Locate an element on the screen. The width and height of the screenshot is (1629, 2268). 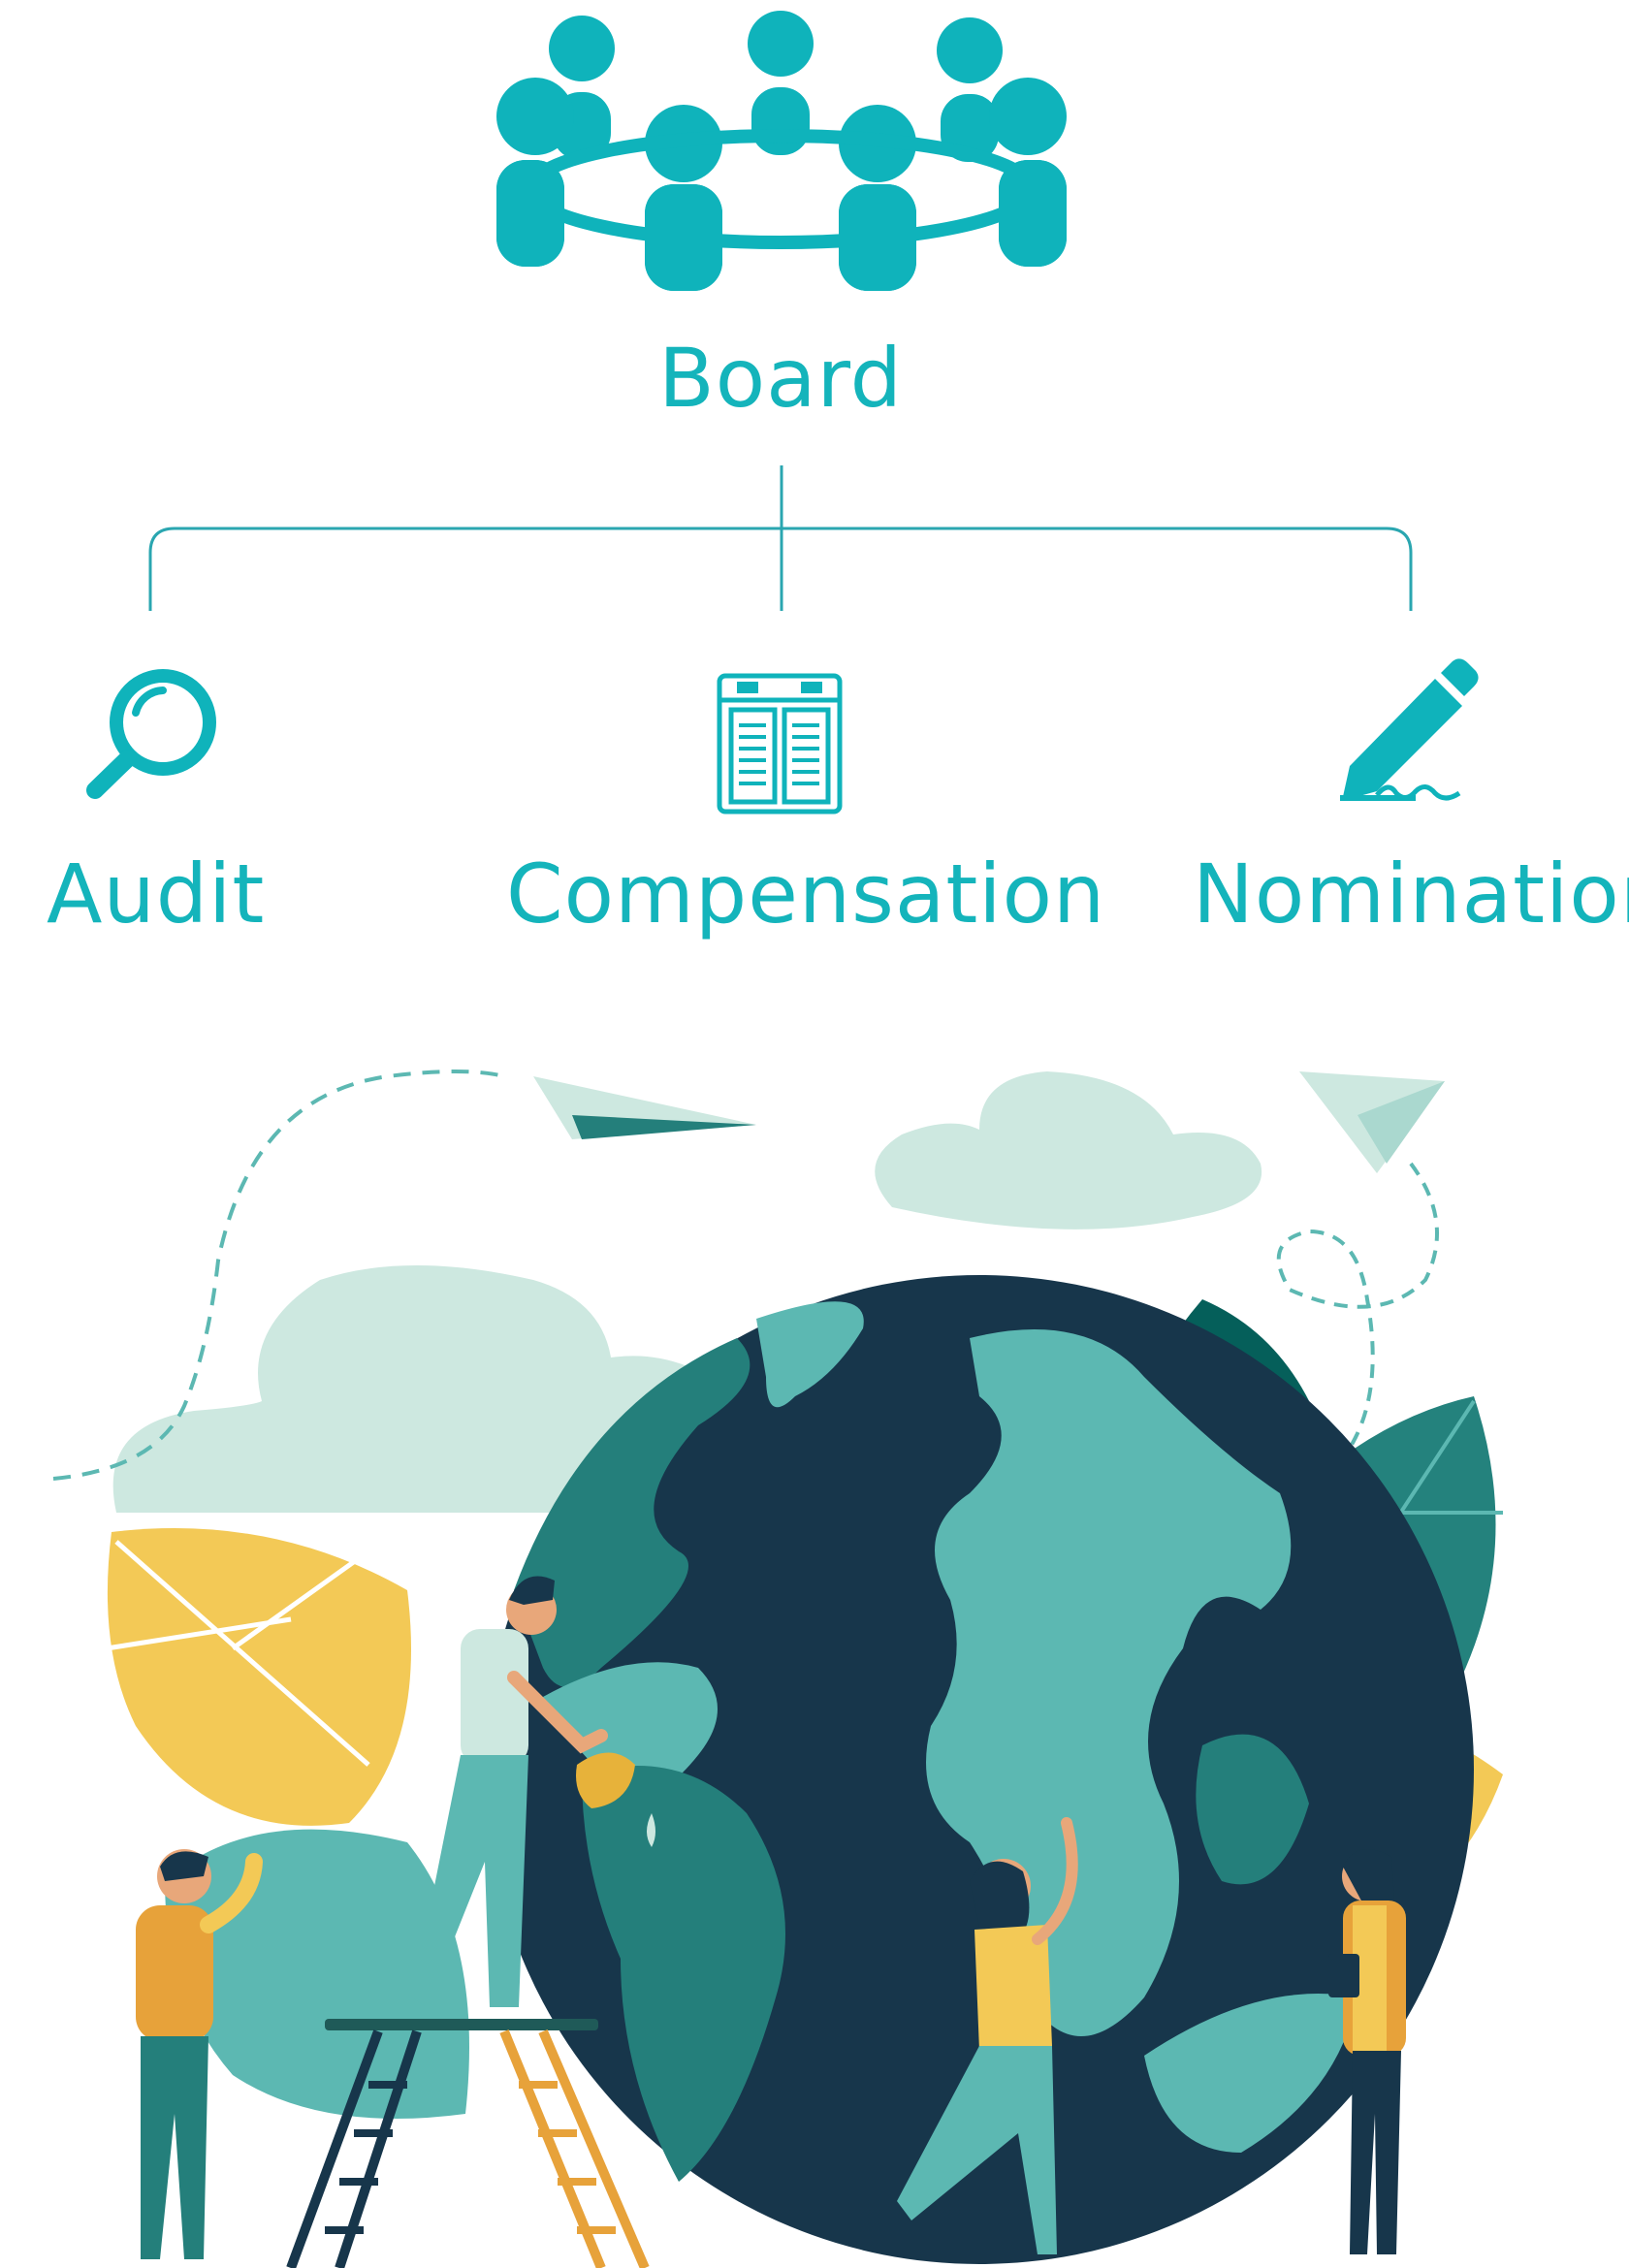
cloud-right is located at coordinates (1068, 1150).